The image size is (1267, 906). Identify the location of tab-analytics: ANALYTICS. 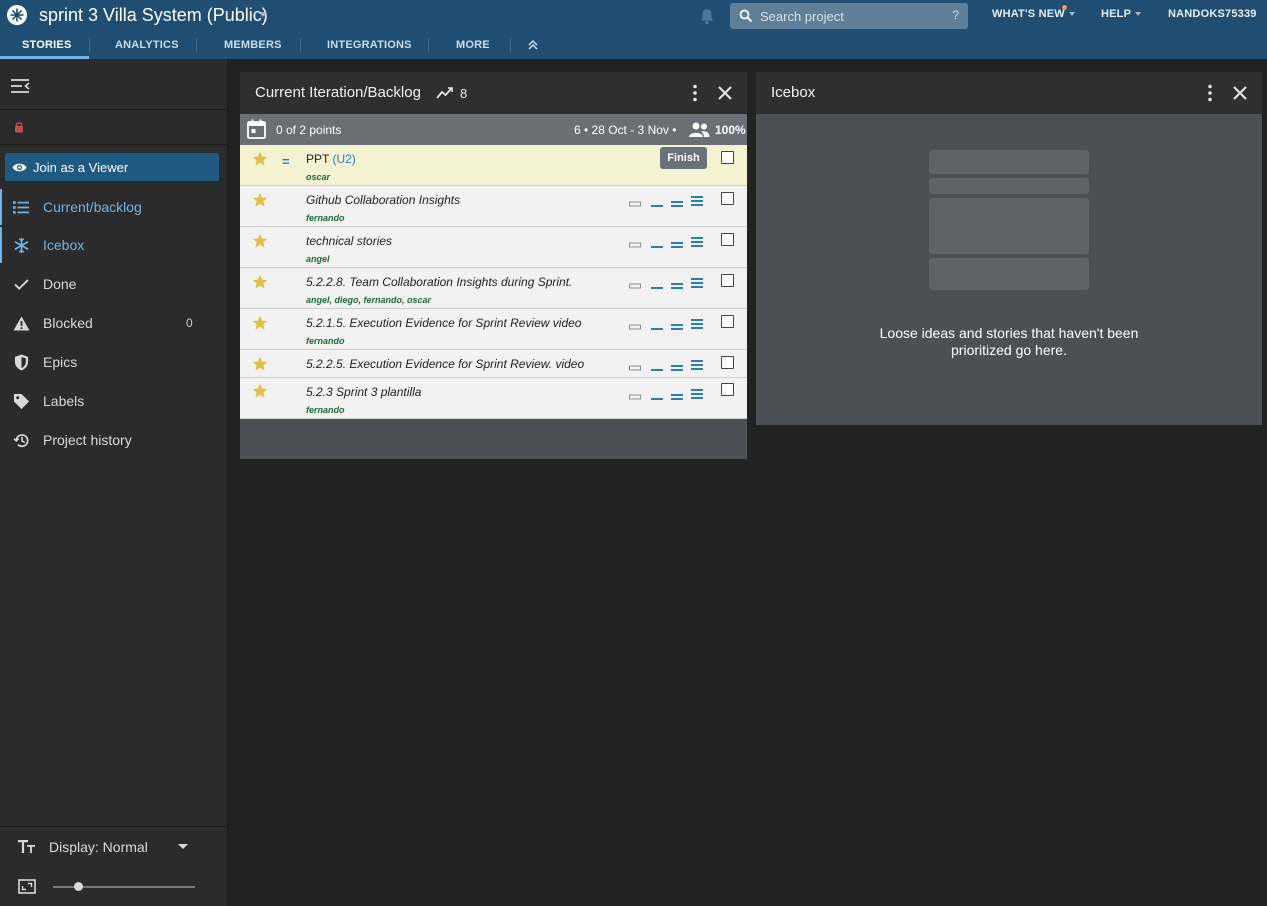
(147, 45).